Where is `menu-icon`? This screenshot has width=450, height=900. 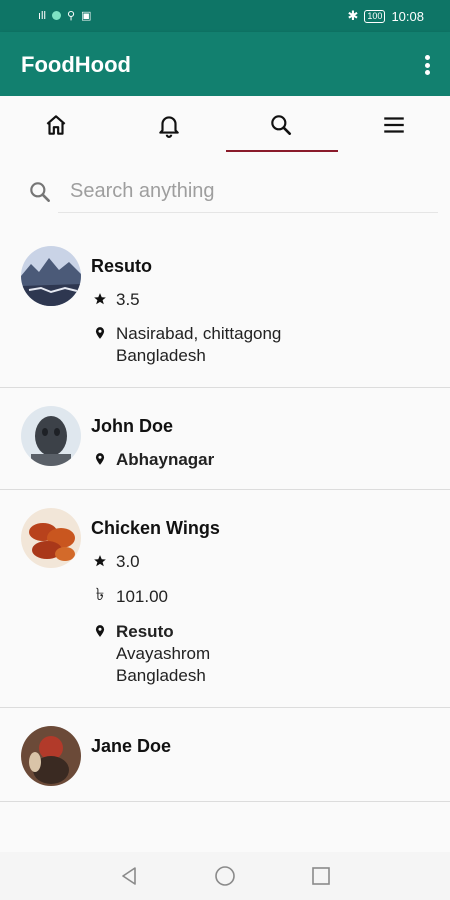
menu-icon is located at coordinates (394, 125).